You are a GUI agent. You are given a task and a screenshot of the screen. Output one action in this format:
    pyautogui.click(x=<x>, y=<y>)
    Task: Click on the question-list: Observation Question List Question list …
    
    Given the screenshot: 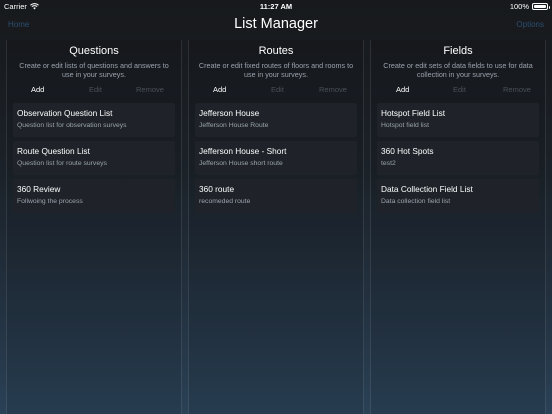 What is the action you would take?
    pyautogui.click(x=94, y=160)
    